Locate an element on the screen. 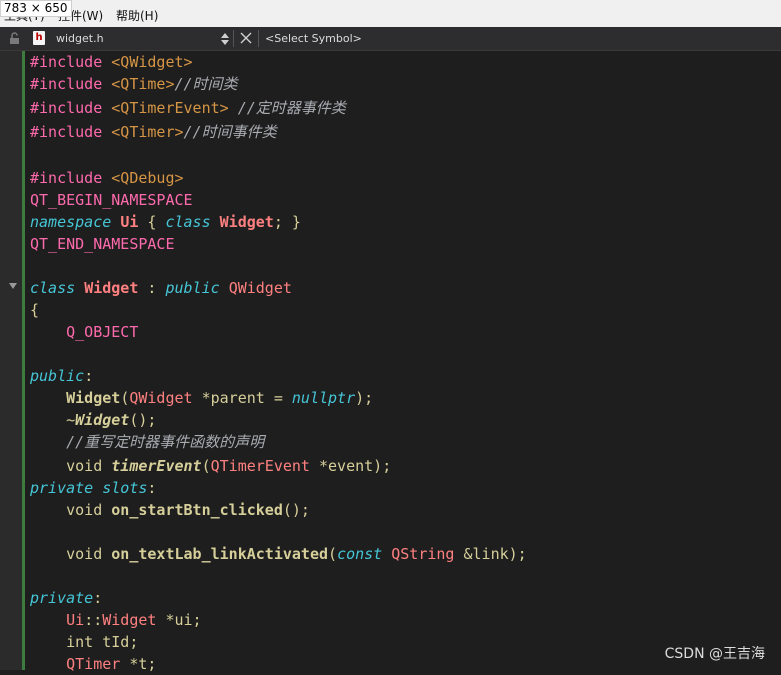 The image size is (781, 675). code-token: *ui; is located at coordinates (179, 620).